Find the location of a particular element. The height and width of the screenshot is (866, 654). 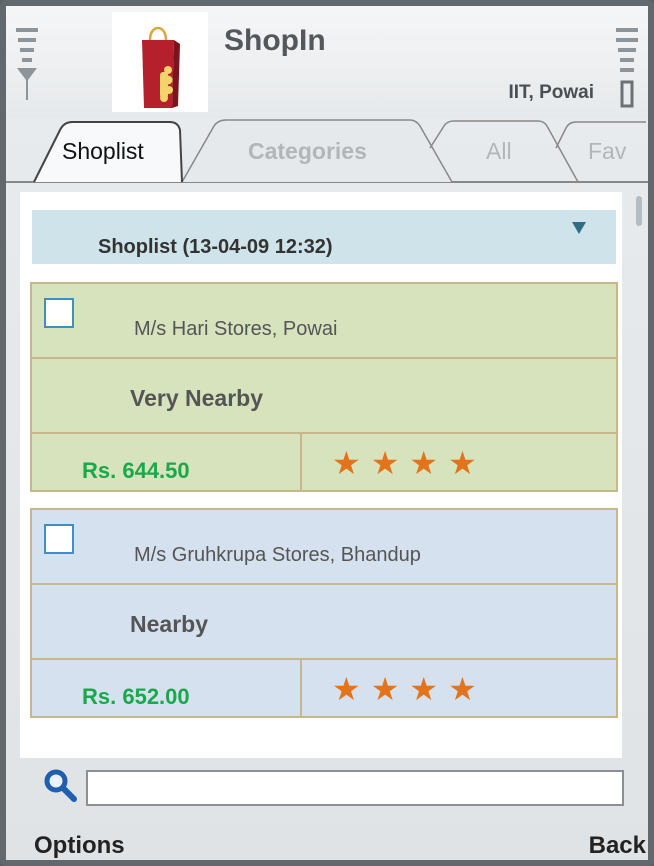

app-logo is located at coordinates (160, 62).